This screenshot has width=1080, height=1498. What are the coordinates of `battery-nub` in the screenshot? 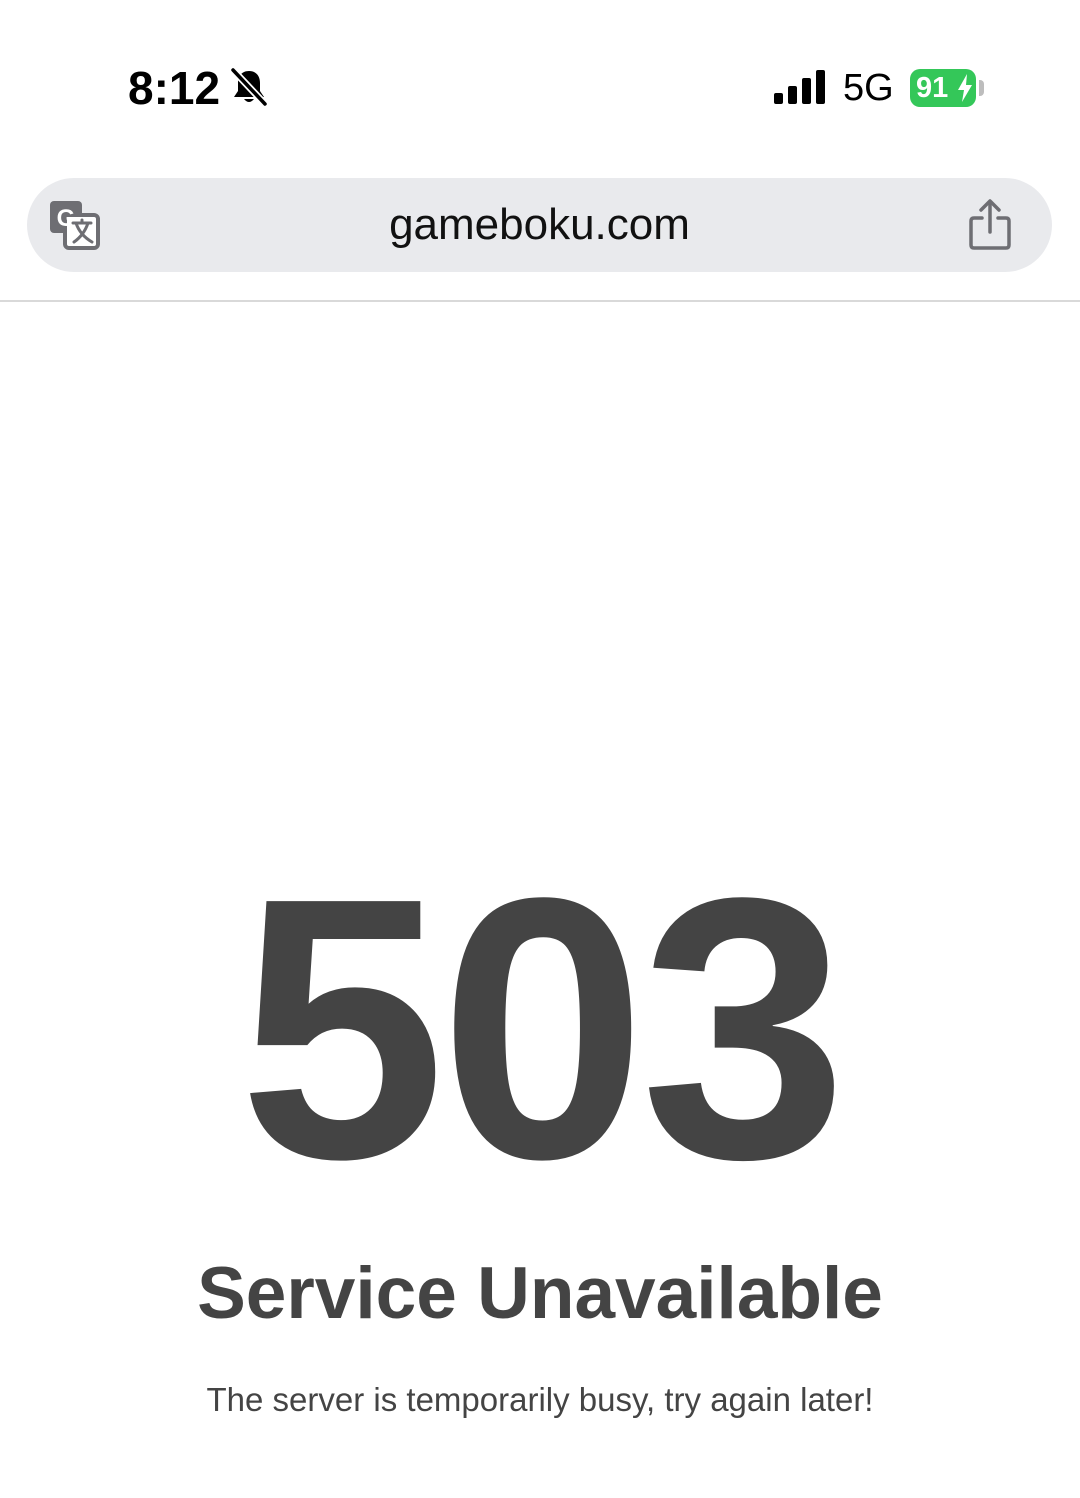 It's located at (981, 88).